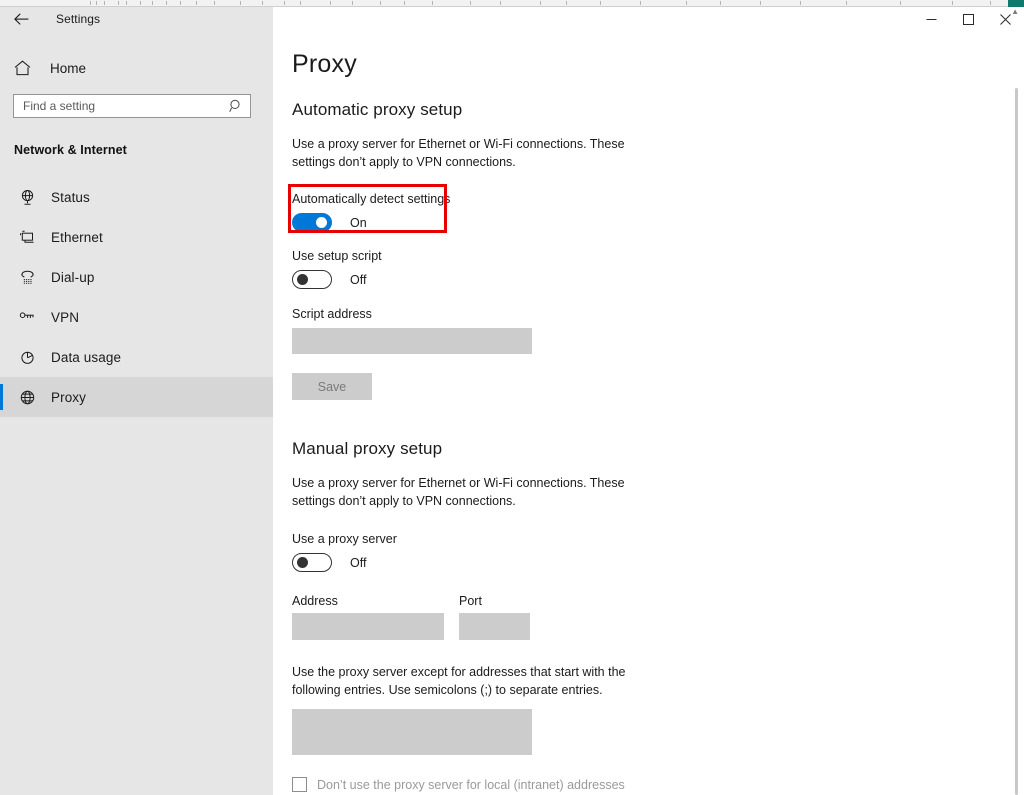 Image resolution: width=1024 pixels, height=795 pixels. I want to click on sidebar-item-label: VPN, so click(65, 317).